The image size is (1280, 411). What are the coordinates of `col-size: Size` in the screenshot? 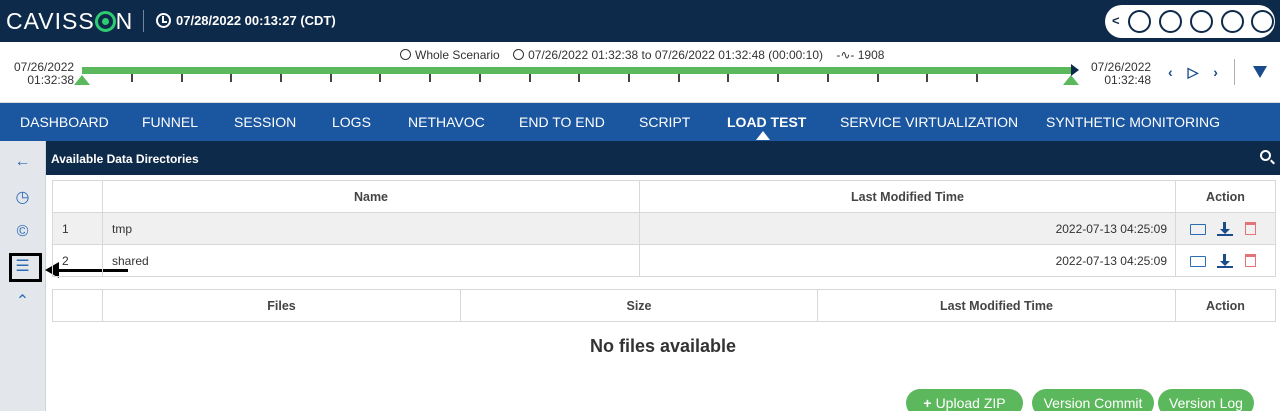 It's located at (639, 305).